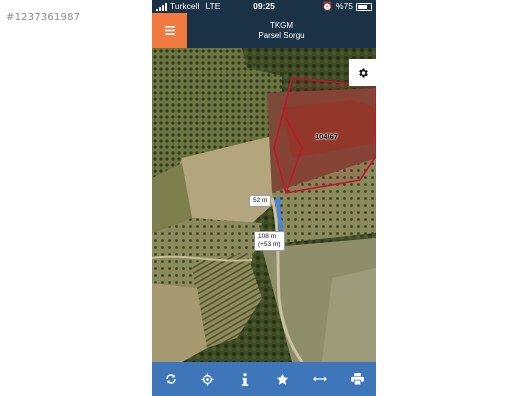  I want to click on print-icon, so click(357, 379).